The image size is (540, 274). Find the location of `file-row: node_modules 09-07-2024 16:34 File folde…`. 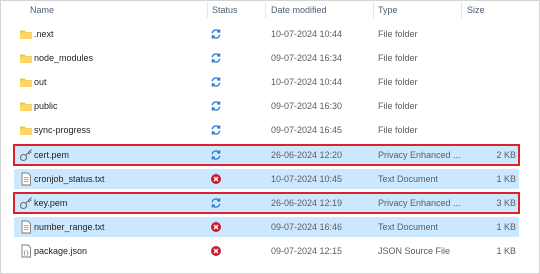

file-row: node_modules 09-07-2024 16:34 File folde… is located at coordinates (266, 58).